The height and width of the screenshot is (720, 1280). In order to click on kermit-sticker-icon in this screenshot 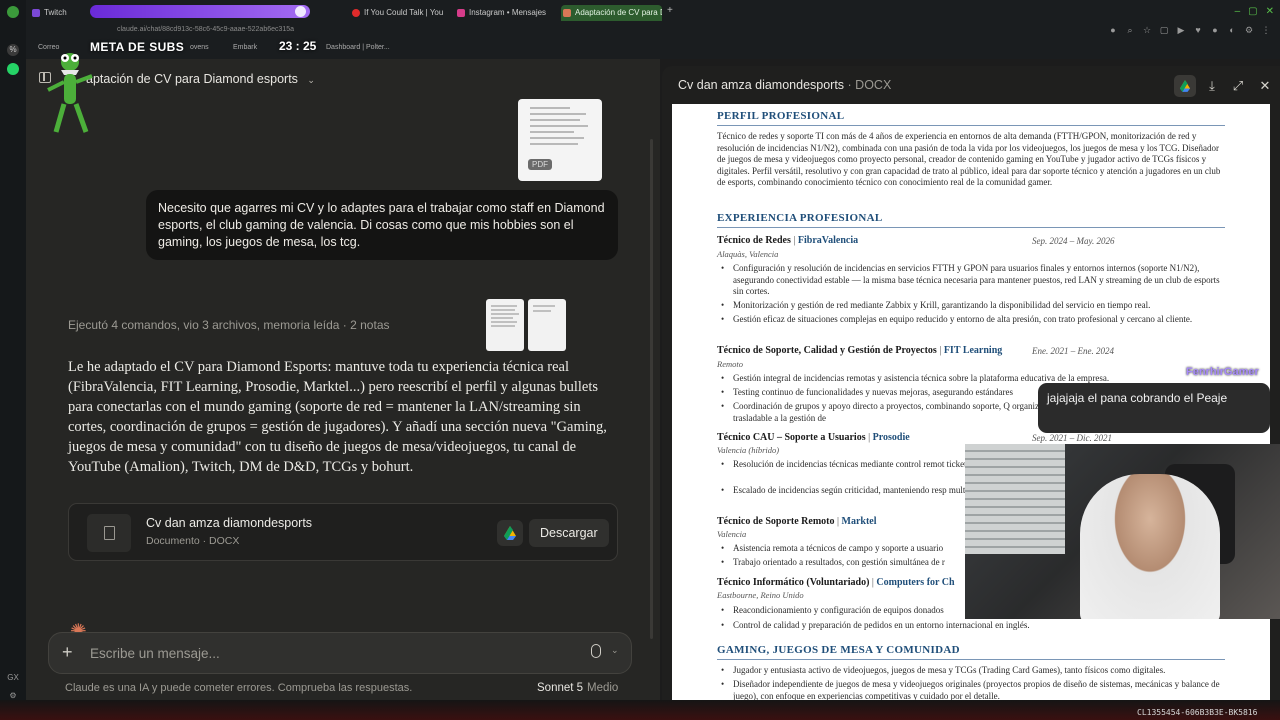, I will do `click(70, 93)`.